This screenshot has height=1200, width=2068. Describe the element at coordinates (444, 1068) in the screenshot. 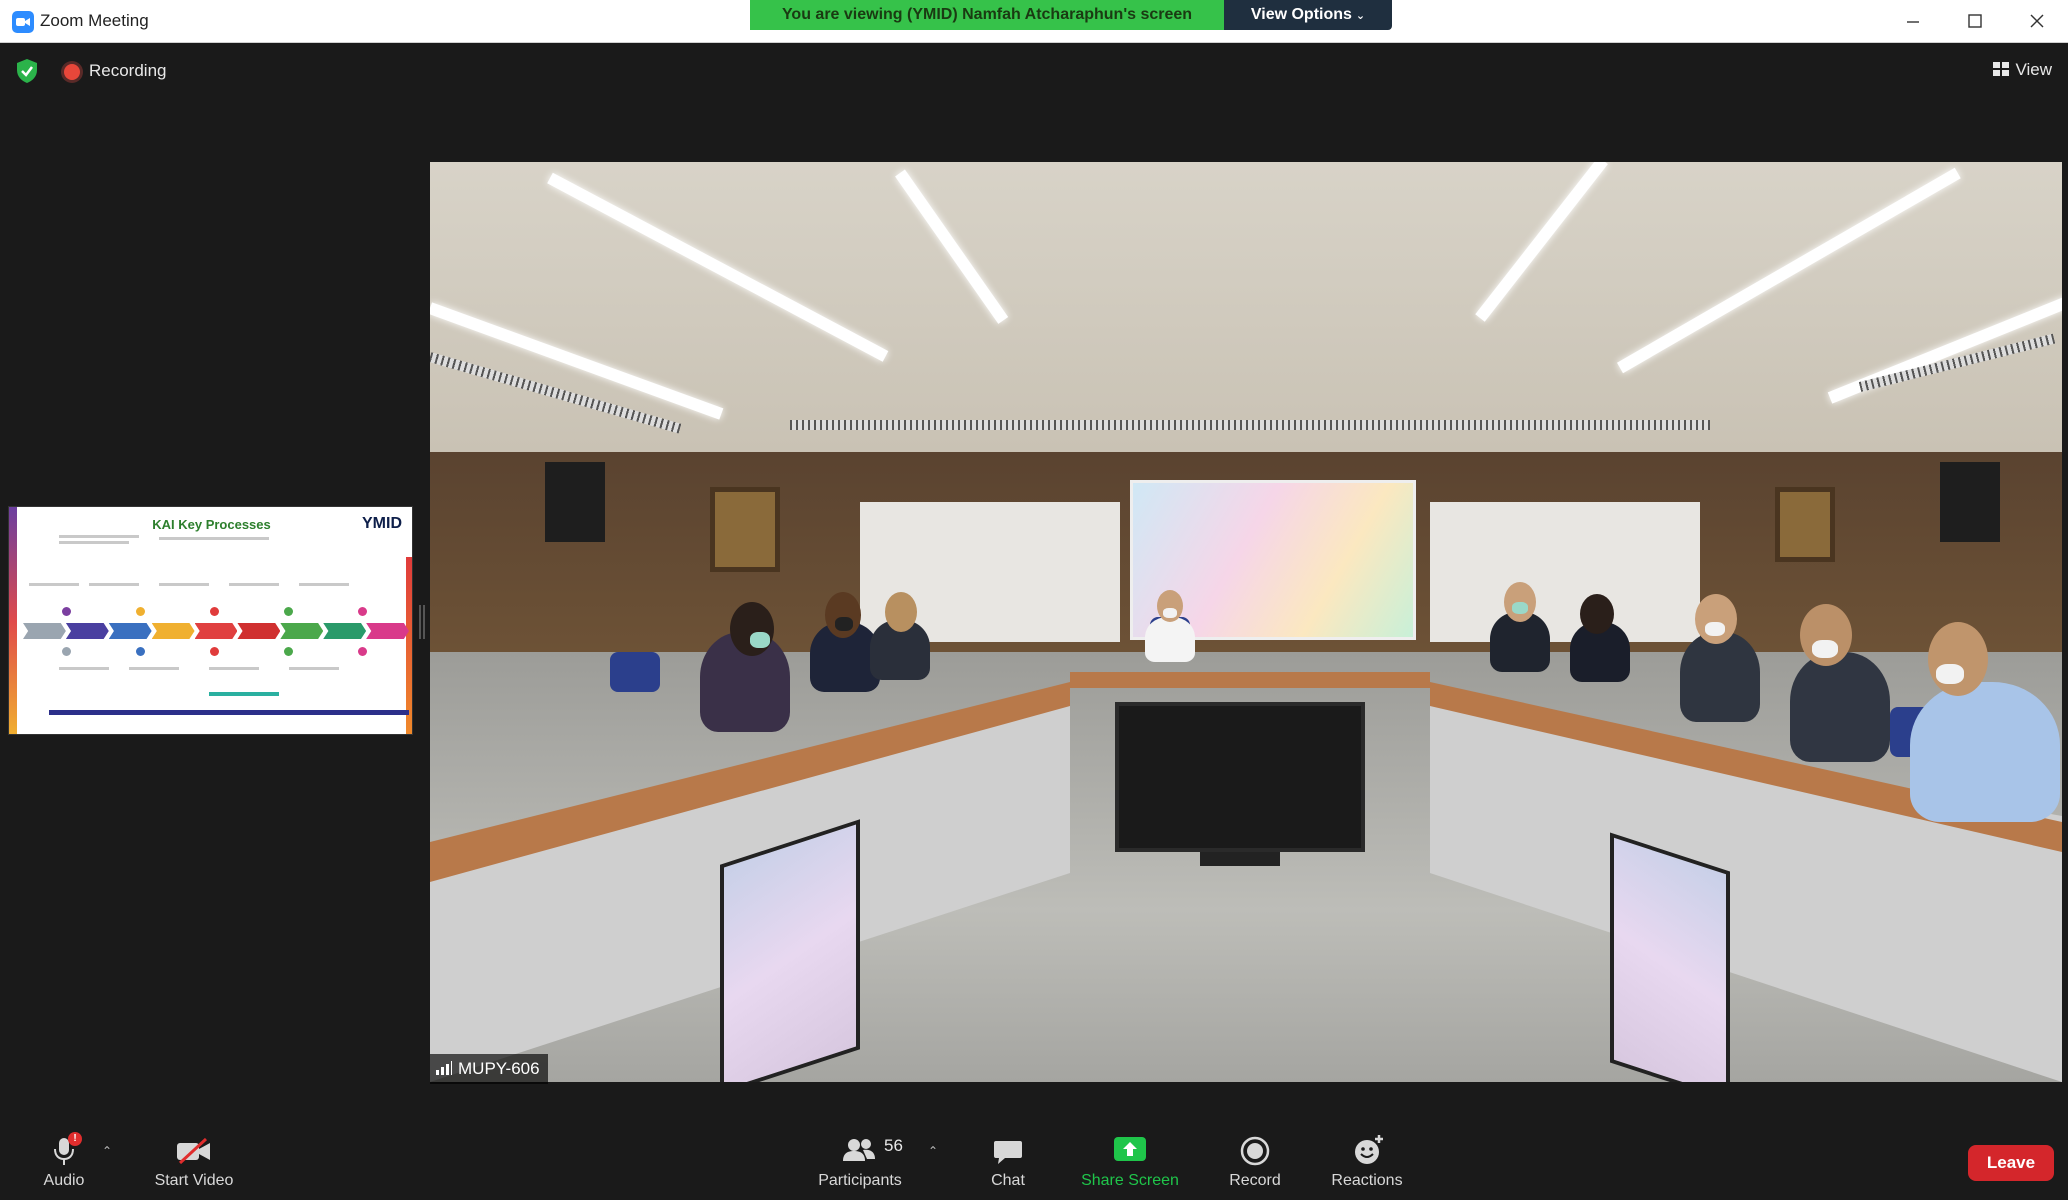

I see `signal-bars-icon` at that location.